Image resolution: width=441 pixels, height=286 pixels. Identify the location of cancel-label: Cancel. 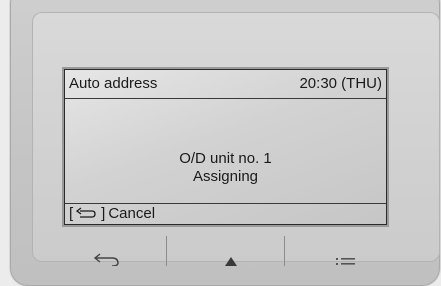
(132, 213).